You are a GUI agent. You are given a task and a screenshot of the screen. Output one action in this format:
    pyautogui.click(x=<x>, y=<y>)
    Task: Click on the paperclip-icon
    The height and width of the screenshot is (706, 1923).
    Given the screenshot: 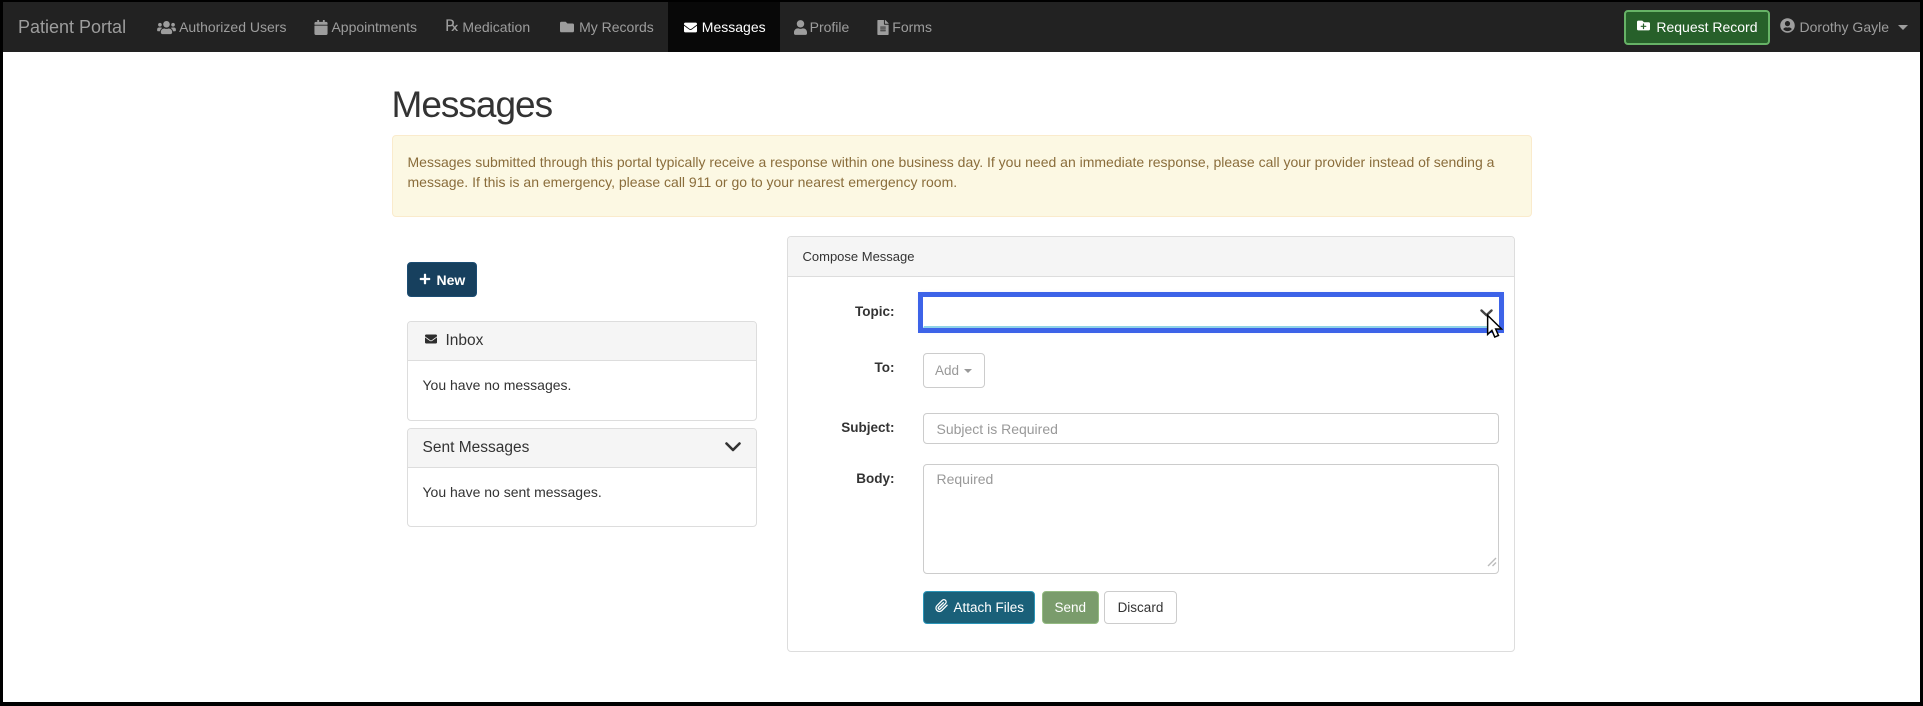 What is the action you would take?
    pyautogui.click(x=941, y=607)
    